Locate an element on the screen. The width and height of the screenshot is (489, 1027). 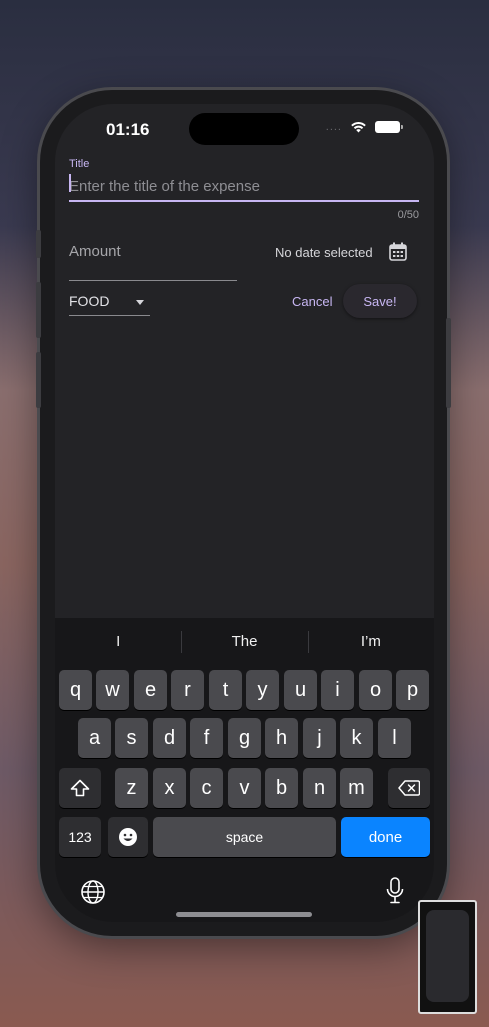
date-display: No date selected is located at coordinates (324, 252).